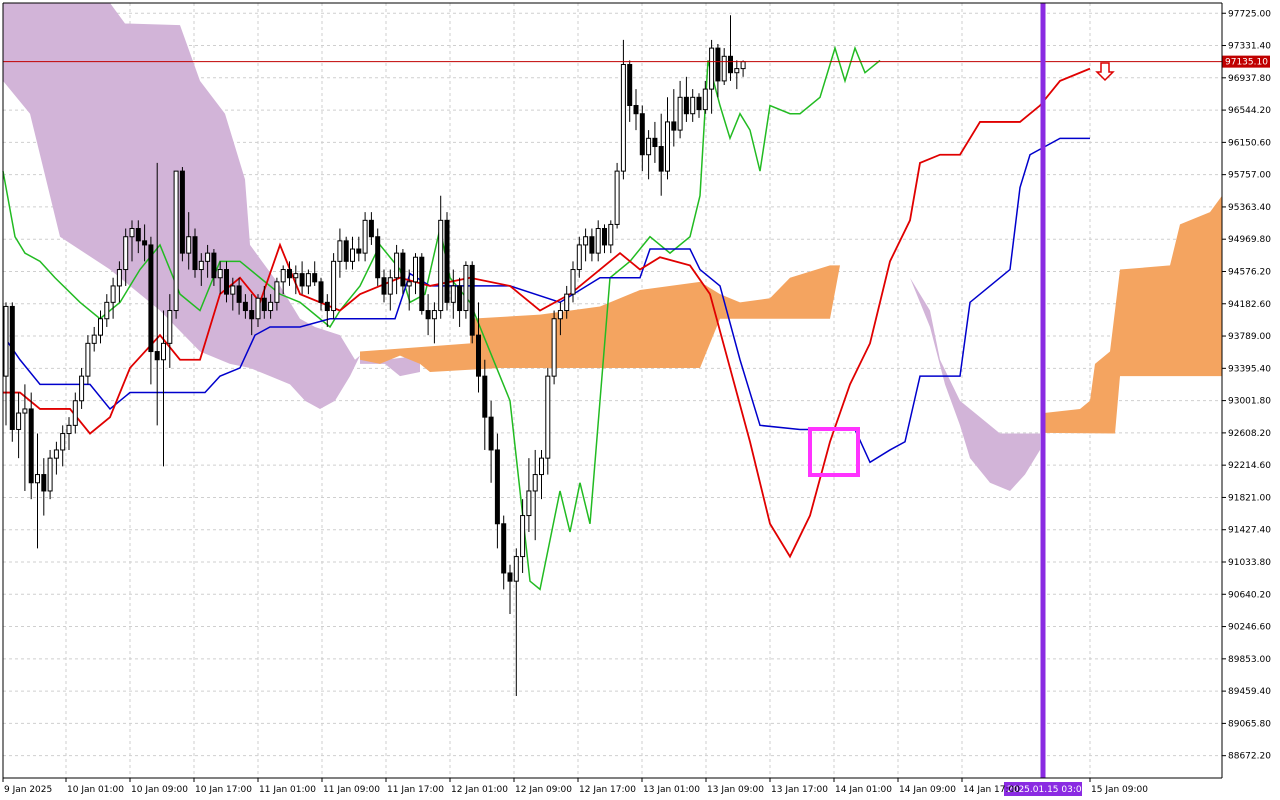 The image size is (1280, 800). Describe the element at coordinates (1249, 272) in the screenshot. I see `y-tick-label: 94576.20` at that location.